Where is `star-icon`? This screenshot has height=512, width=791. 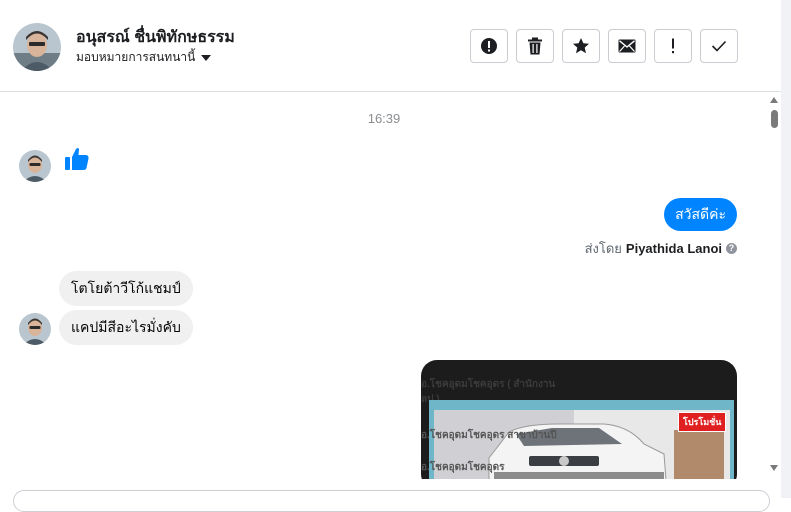
star-icon is located at coordinates (581, 46).